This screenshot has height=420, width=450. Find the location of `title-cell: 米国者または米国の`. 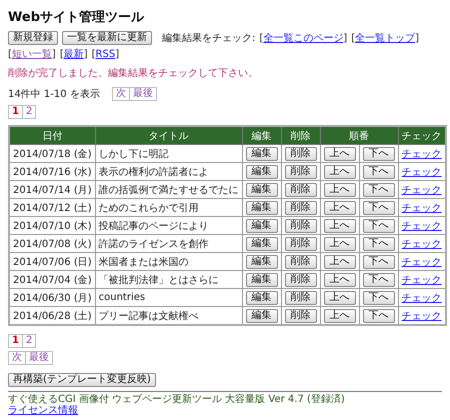

title-cell: 米国者または米国の is located at coordinates (168, 261).